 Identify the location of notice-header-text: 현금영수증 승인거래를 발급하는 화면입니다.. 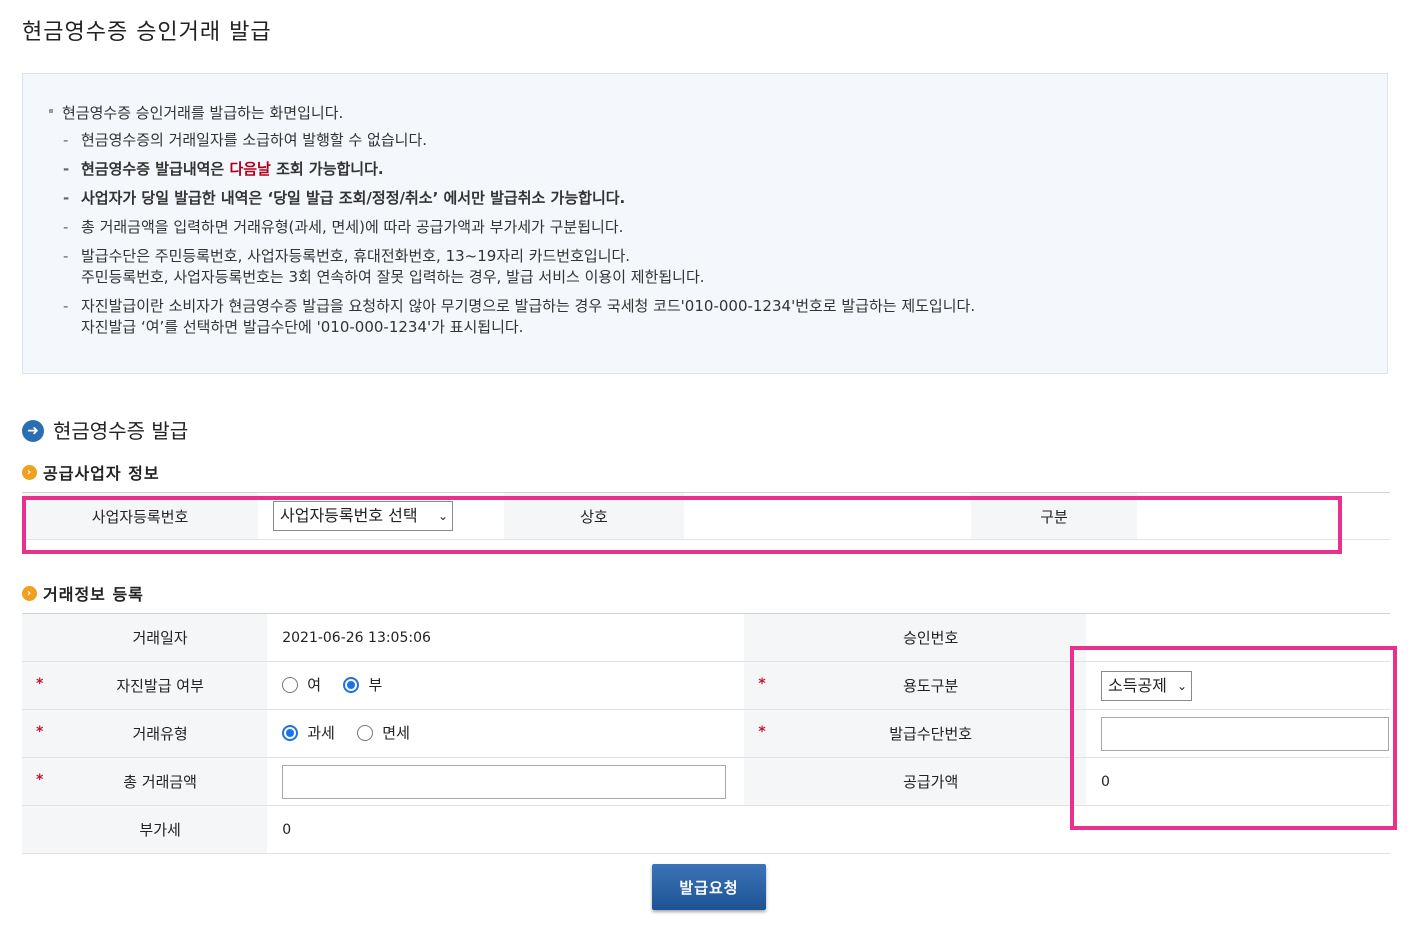
(203, 113).